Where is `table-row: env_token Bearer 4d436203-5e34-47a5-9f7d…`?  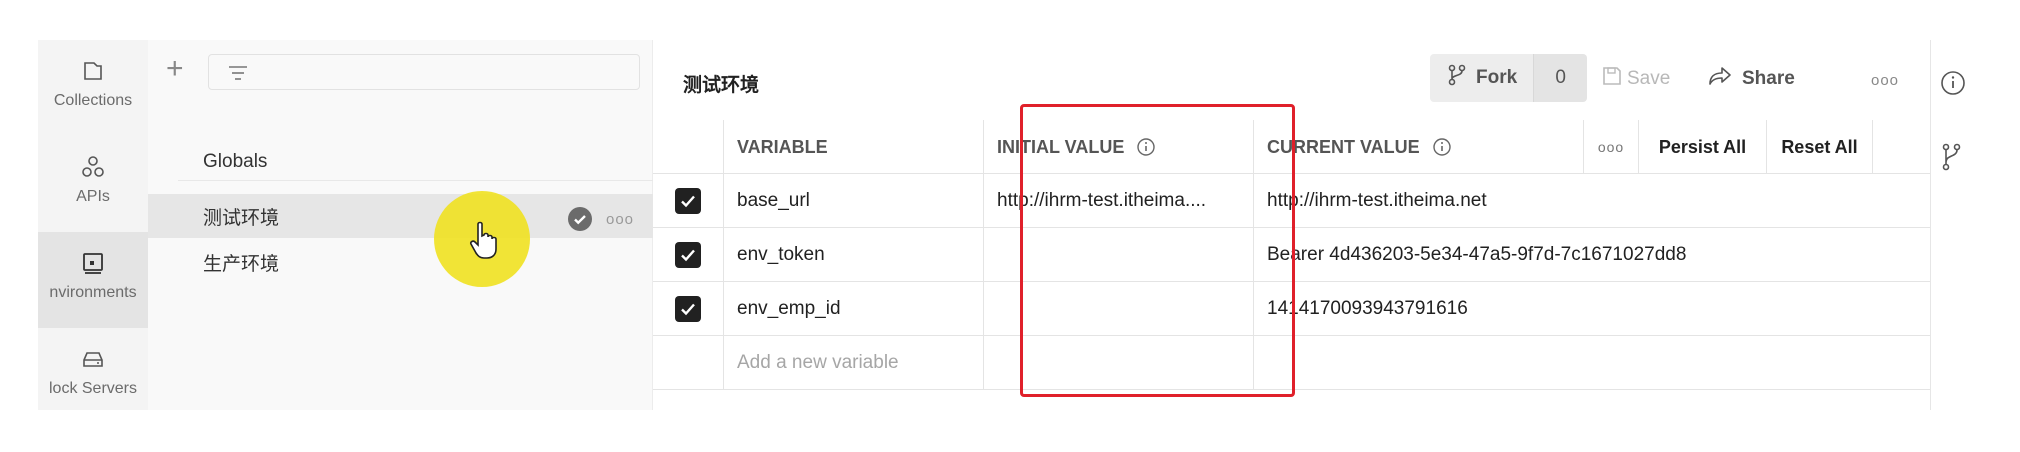
table-row: env_token Bearer 4d436203-5e34-47a5-9f7d… is located at coordinates (1291, 255).